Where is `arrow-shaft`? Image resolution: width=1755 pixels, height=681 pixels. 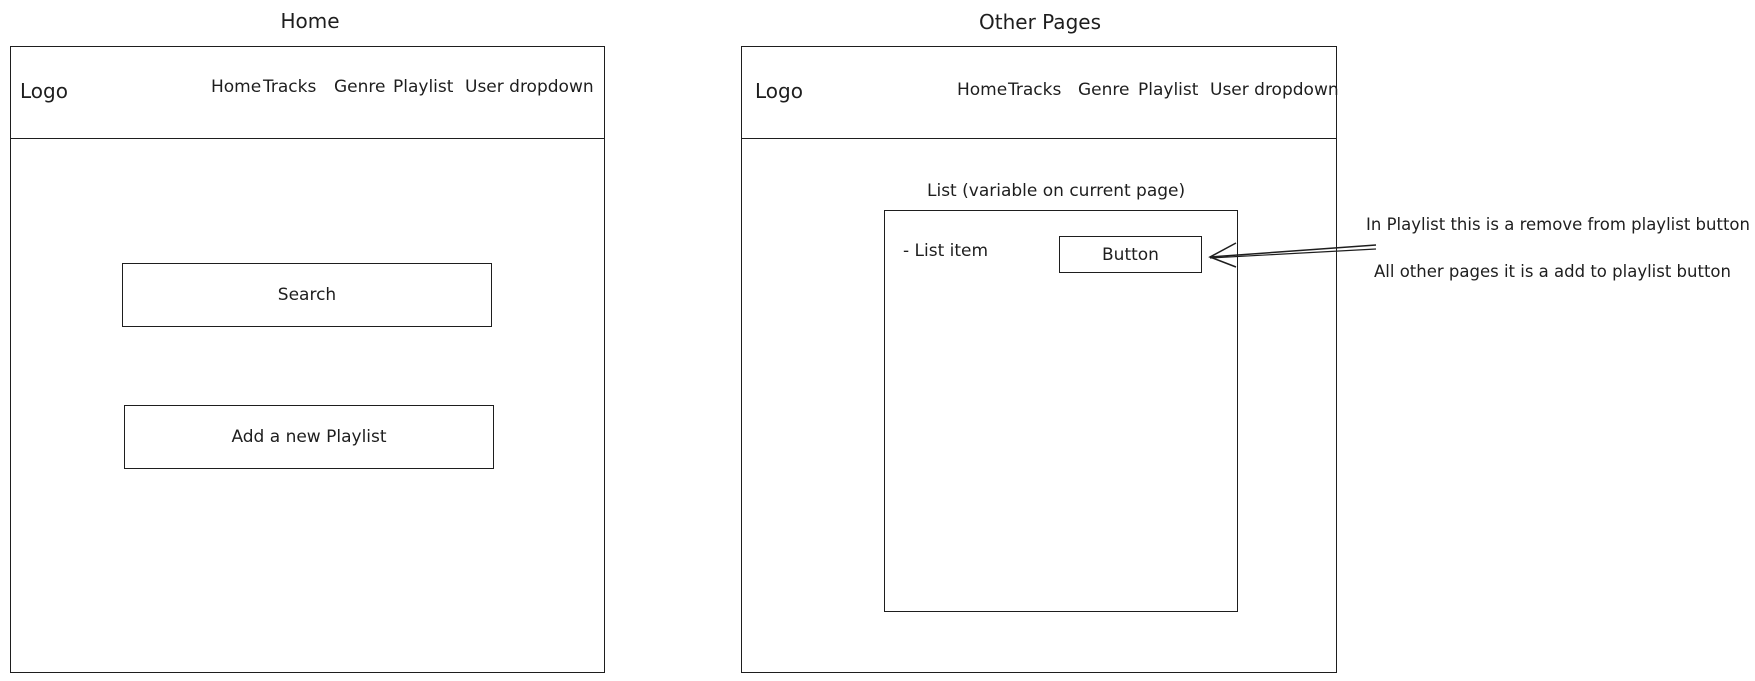
arrow-shaft is located at coordinates (1293, 251).